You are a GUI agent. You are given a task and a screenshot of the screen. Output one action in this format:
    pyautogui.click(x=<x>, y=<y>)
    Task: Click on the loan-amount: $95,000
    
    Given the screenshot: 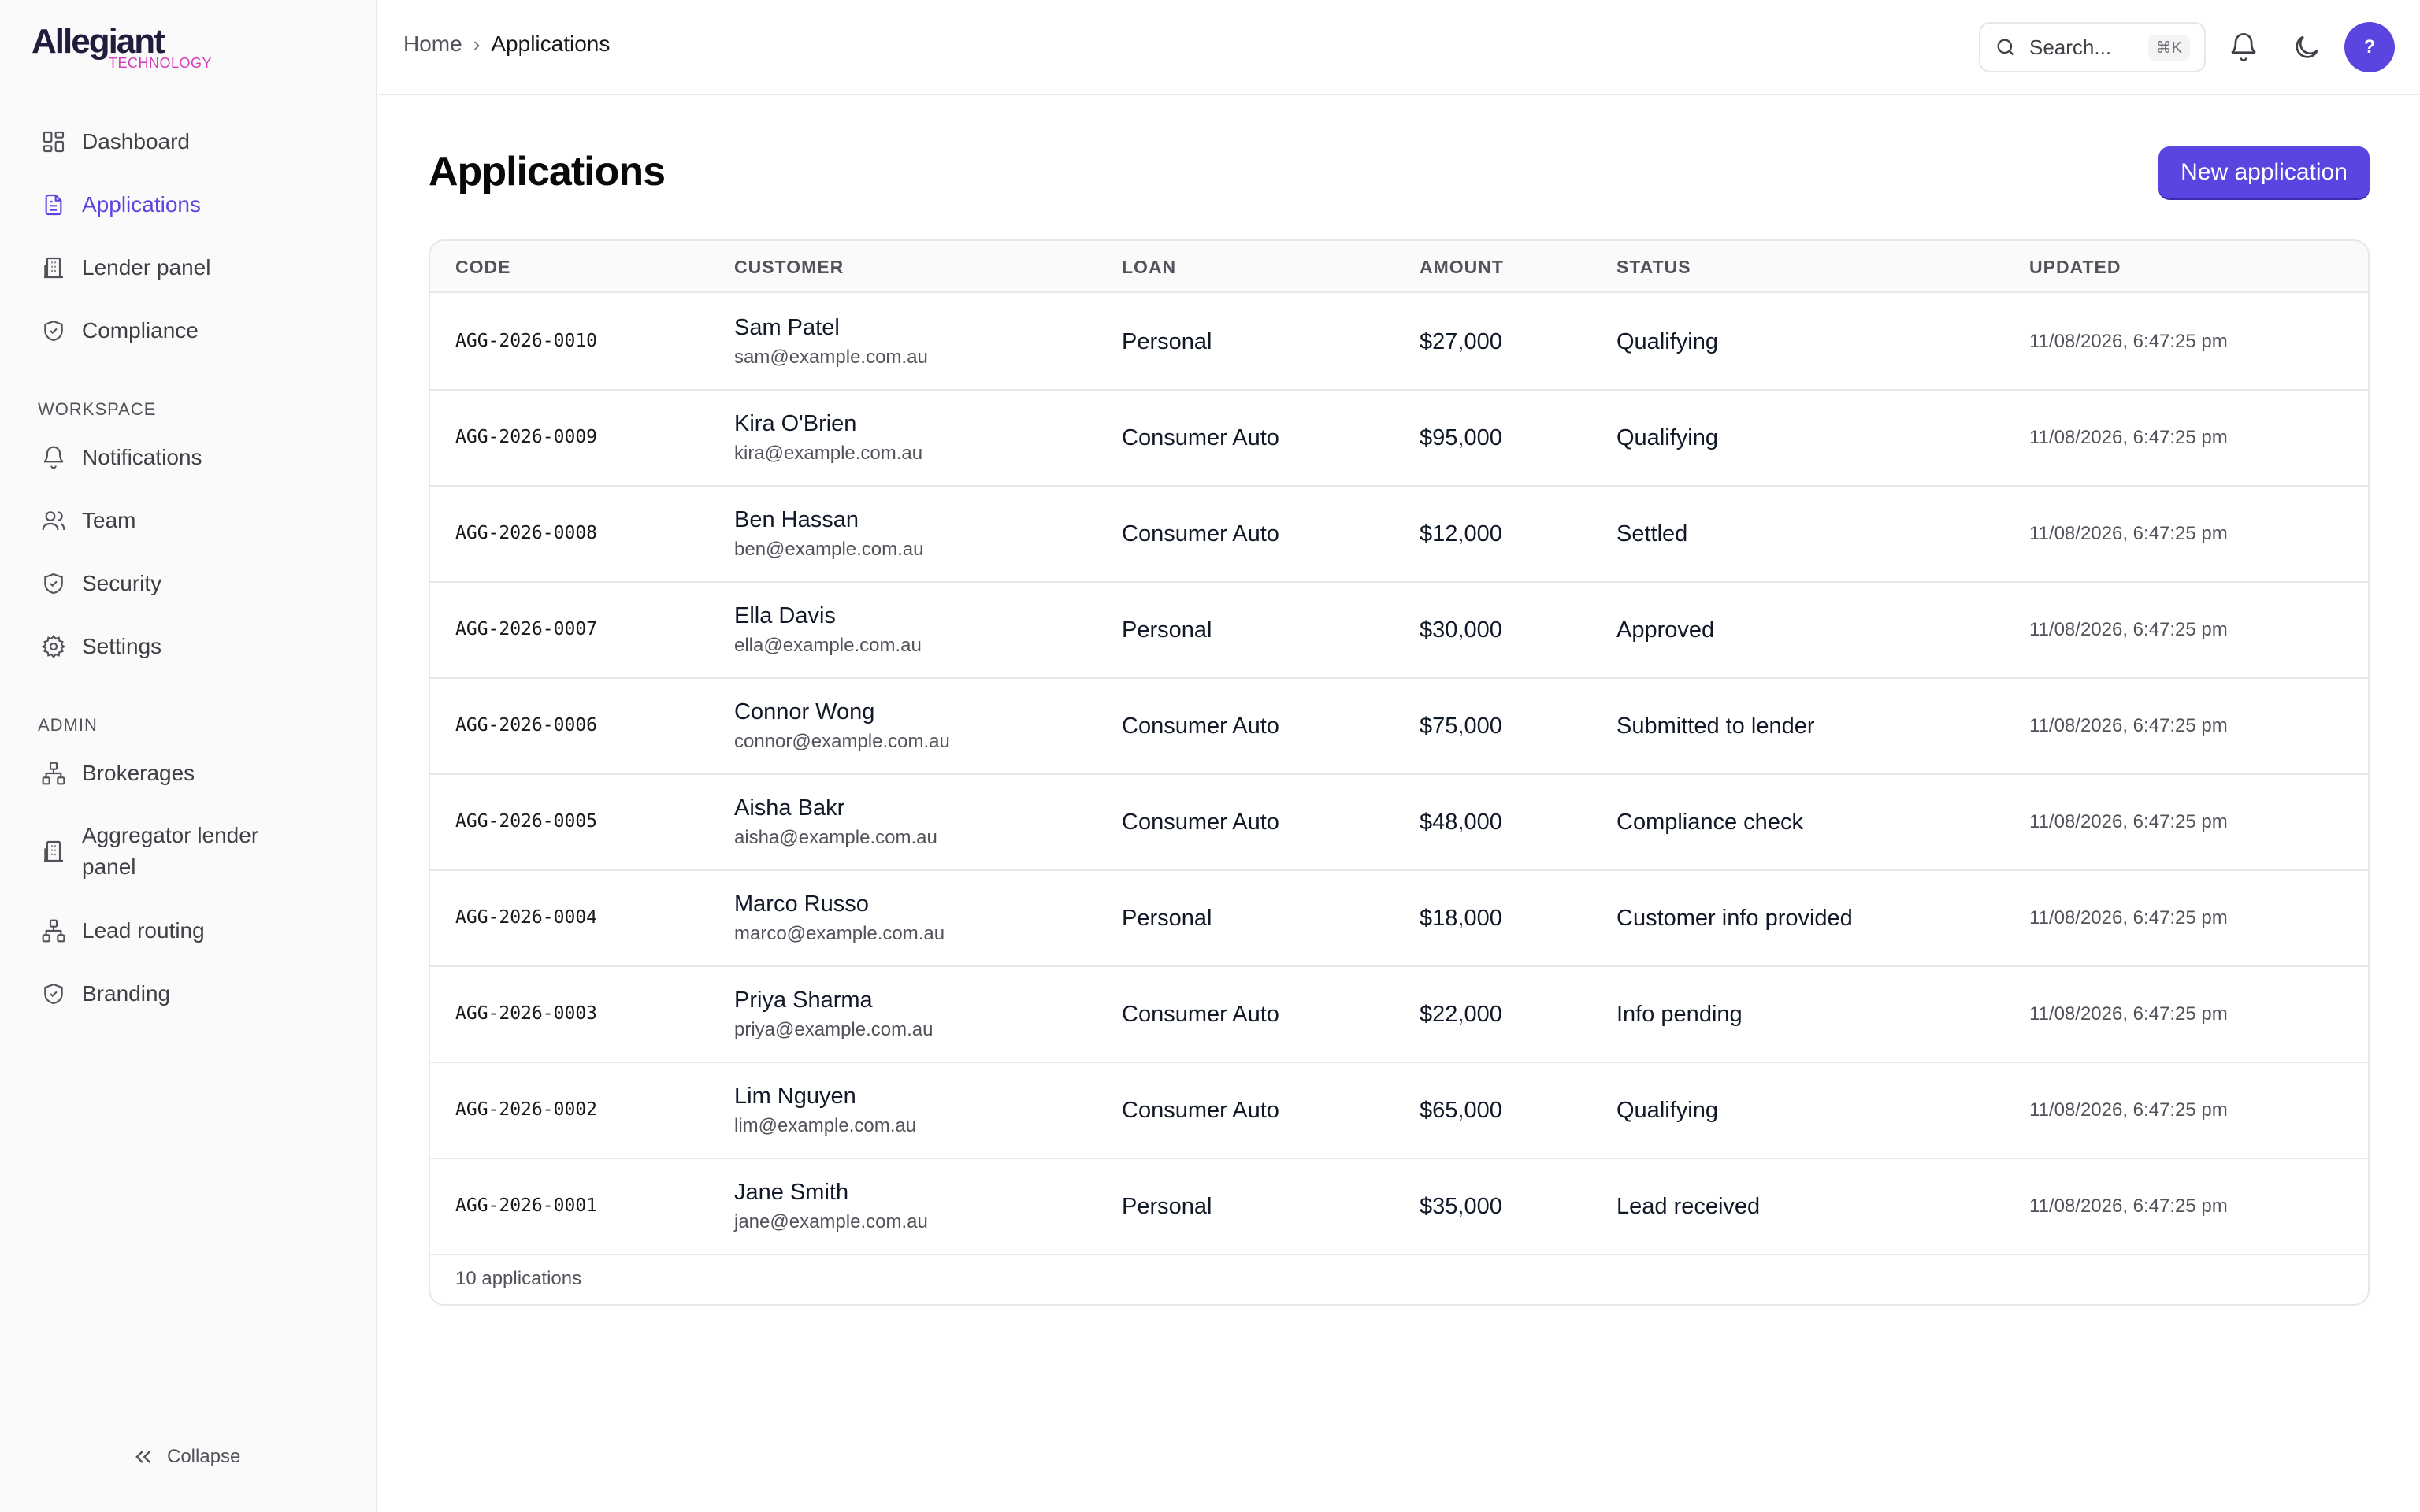 What is the action you would take?
    pyautogui.click(x=1461, y=437)
    